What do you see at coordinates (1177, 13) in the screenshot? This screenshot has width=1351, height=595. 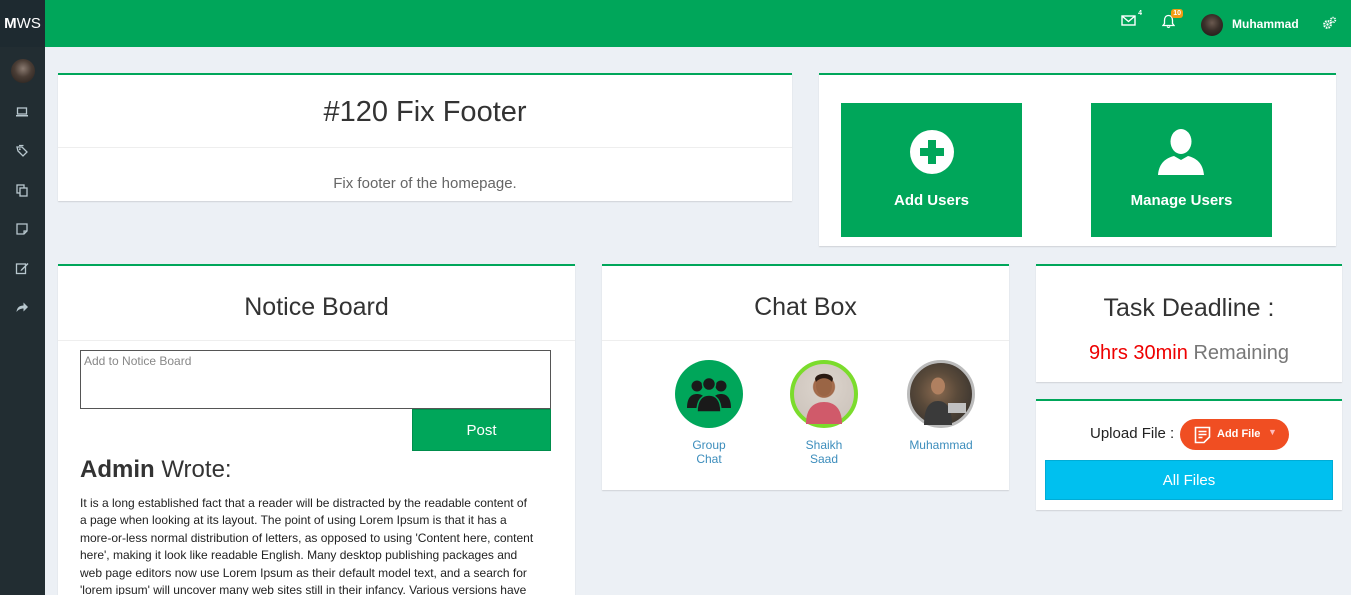 I see `notification-count-badge: 10` at bounding box center [1177, 13].